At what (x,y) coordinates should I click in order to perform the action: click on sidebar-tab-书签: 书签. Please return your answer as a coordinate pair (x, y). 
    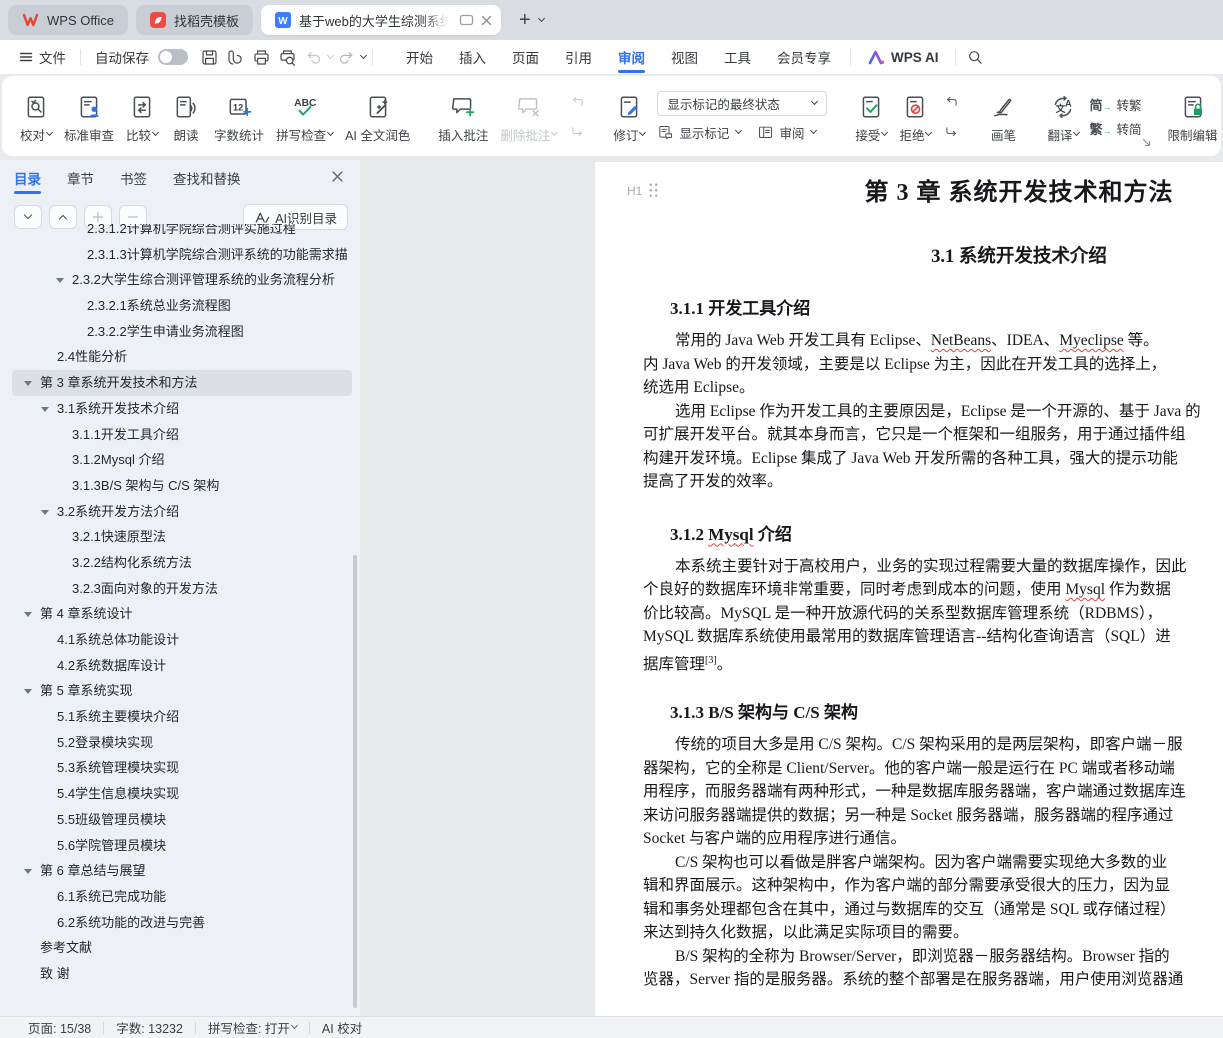
    Looking at the image, I should click on (133, 178).